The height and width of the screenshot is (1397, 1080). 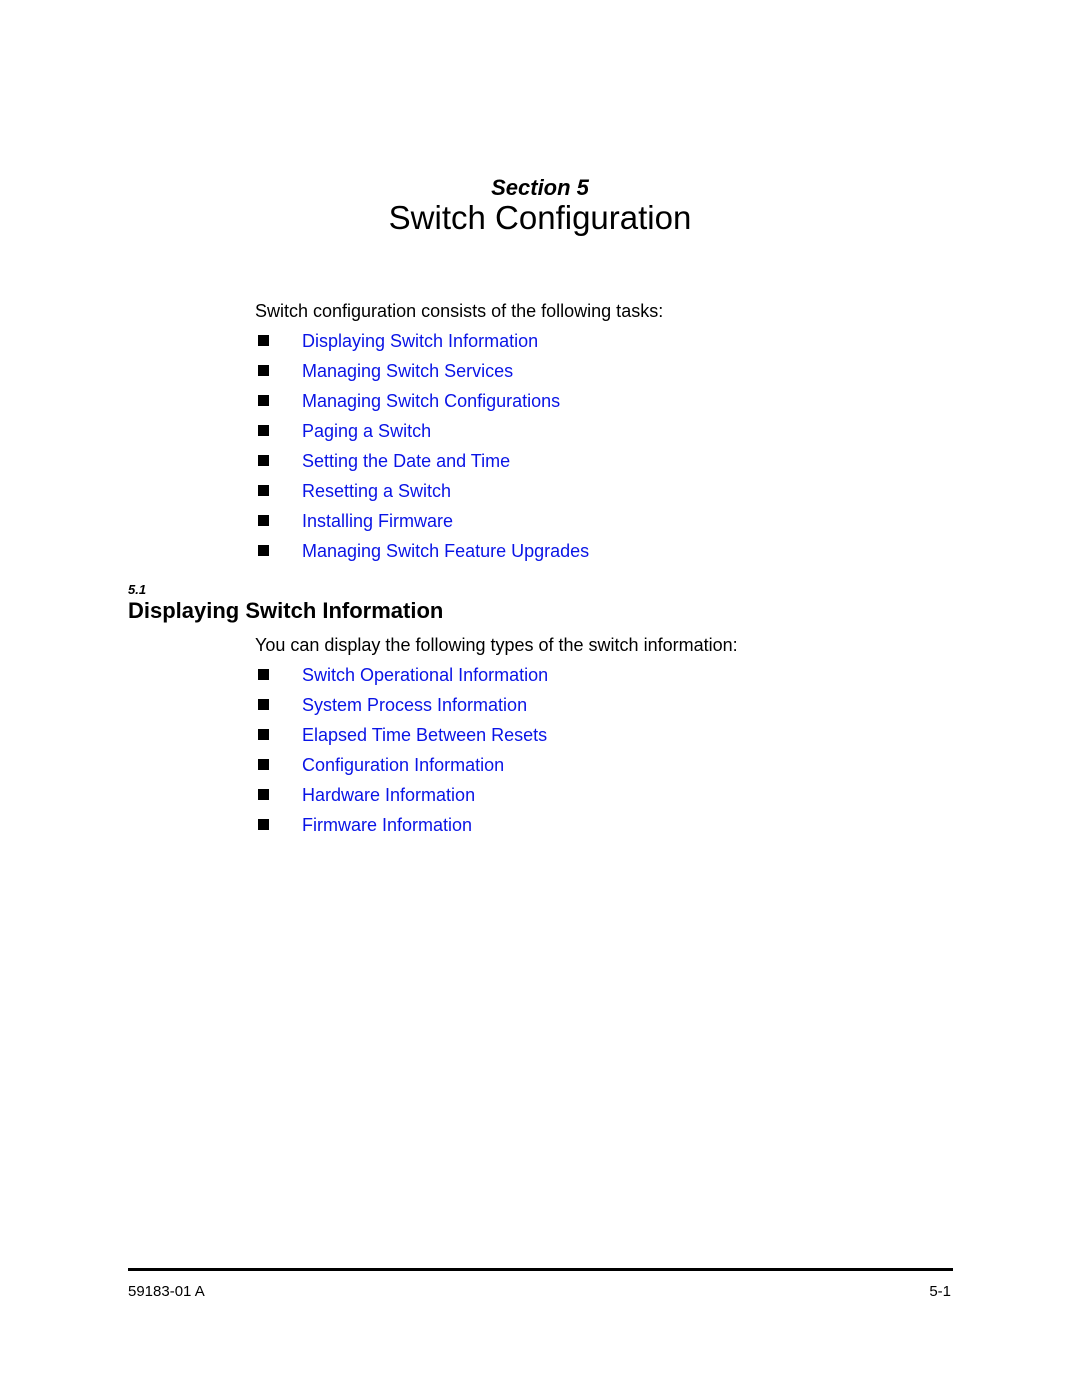 I want to click on link-hardware-information: Hardware Information, so click(x=388, y=795).